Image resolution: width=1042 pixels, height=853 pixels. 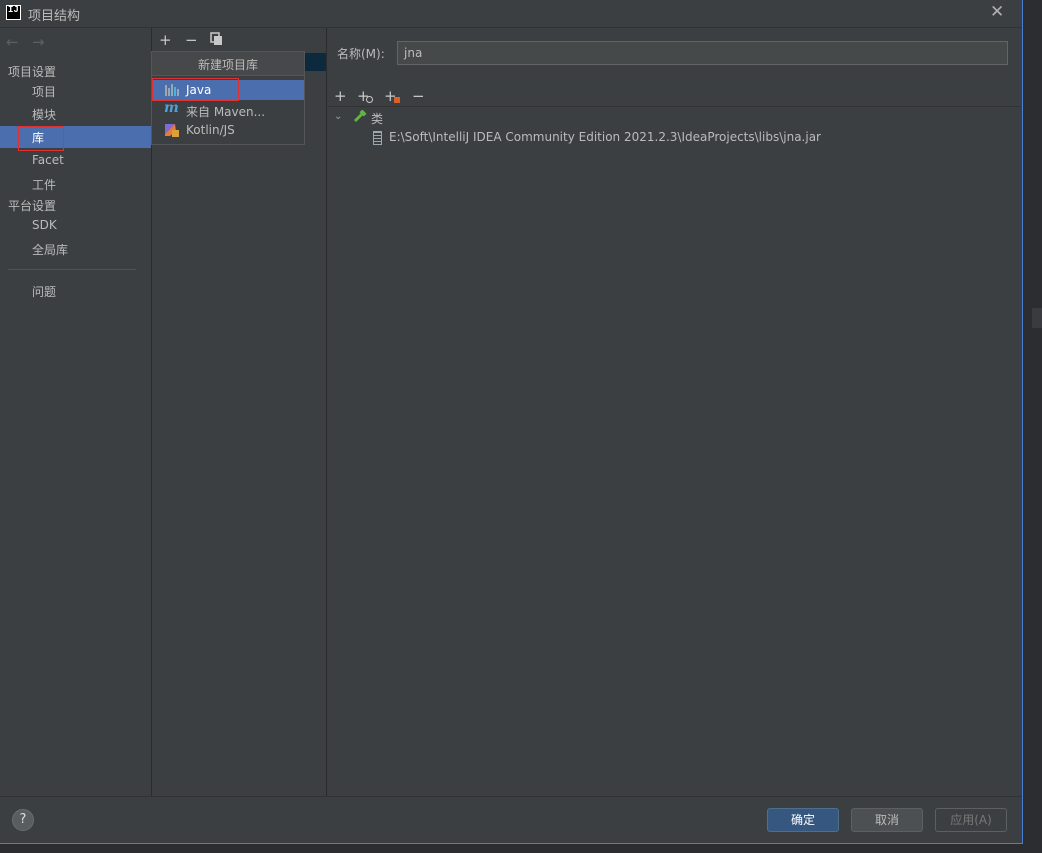 I want to click on remove-library-button: −, so click(x=191, y=40).